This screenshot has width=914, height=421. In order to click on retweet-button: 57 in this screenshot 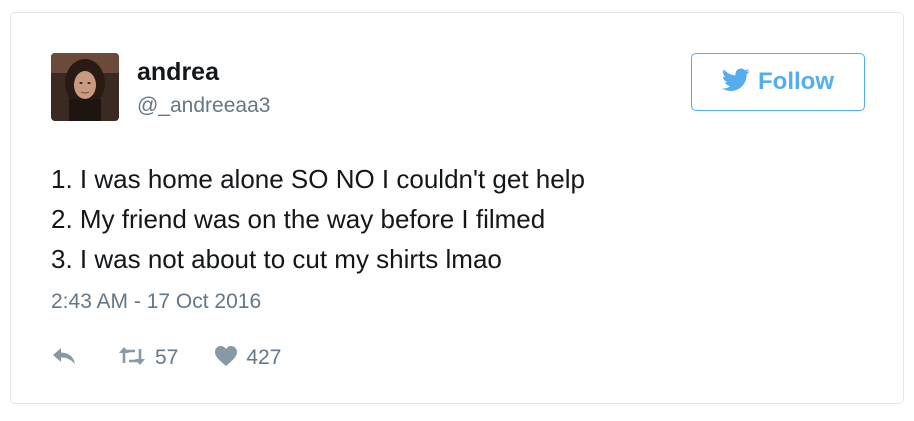, I will do `click(147, 358)`.